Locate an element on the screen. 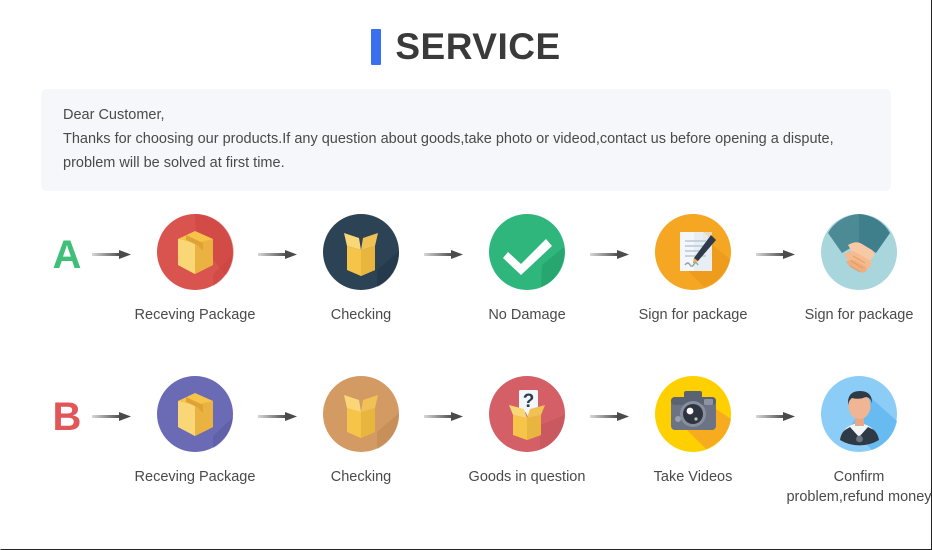 The image size is (932, 550). page-title-text: SERVICE is located at coordinates (478, 46).